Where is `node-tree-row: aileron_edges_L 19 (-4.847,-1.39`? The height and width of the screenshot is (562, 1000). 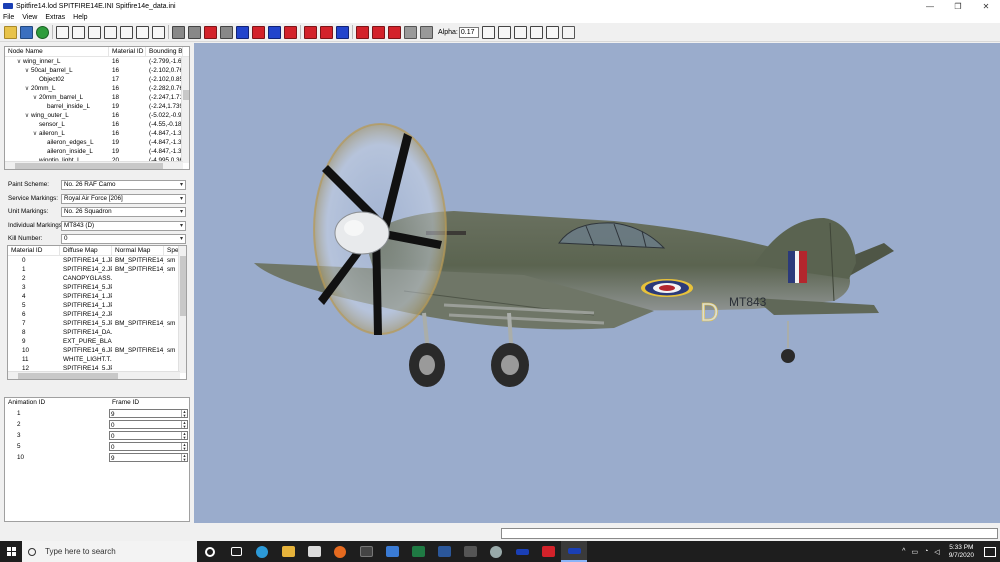 node-tree-row: aileron_edges_L 19 (-4.847,-1.39 is located at coordinates (97, 142).